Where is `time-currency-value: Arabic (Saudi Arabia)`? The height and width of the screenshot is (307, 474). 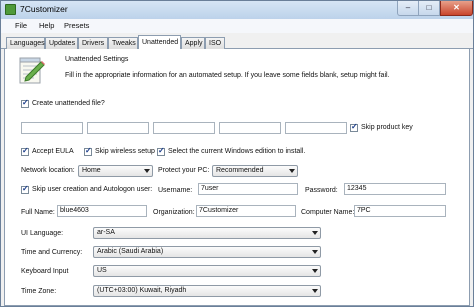 time-currency-value: Arabic (Saudi Arabia) is located at coordinates (130, 251).